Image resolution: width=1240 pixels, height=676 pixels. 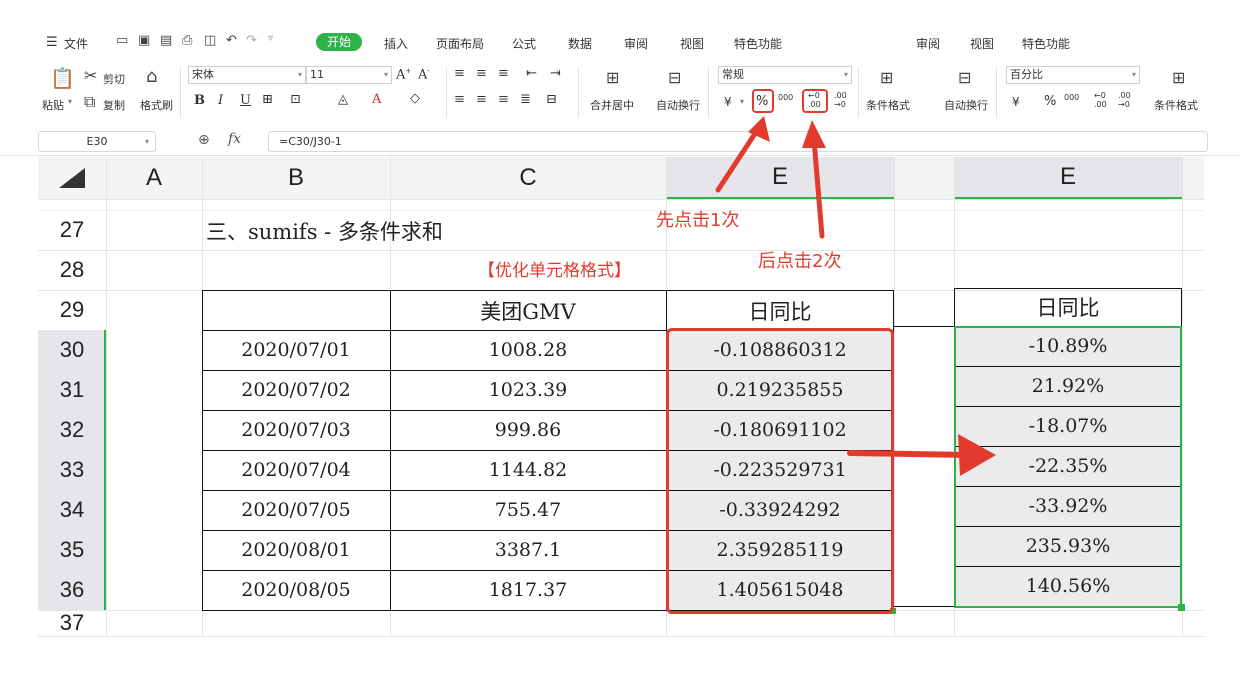 What do you see at coordinates (921, 455) in the screenshot?
I see `arrow-right-icon` at bounding box center [921, 455].